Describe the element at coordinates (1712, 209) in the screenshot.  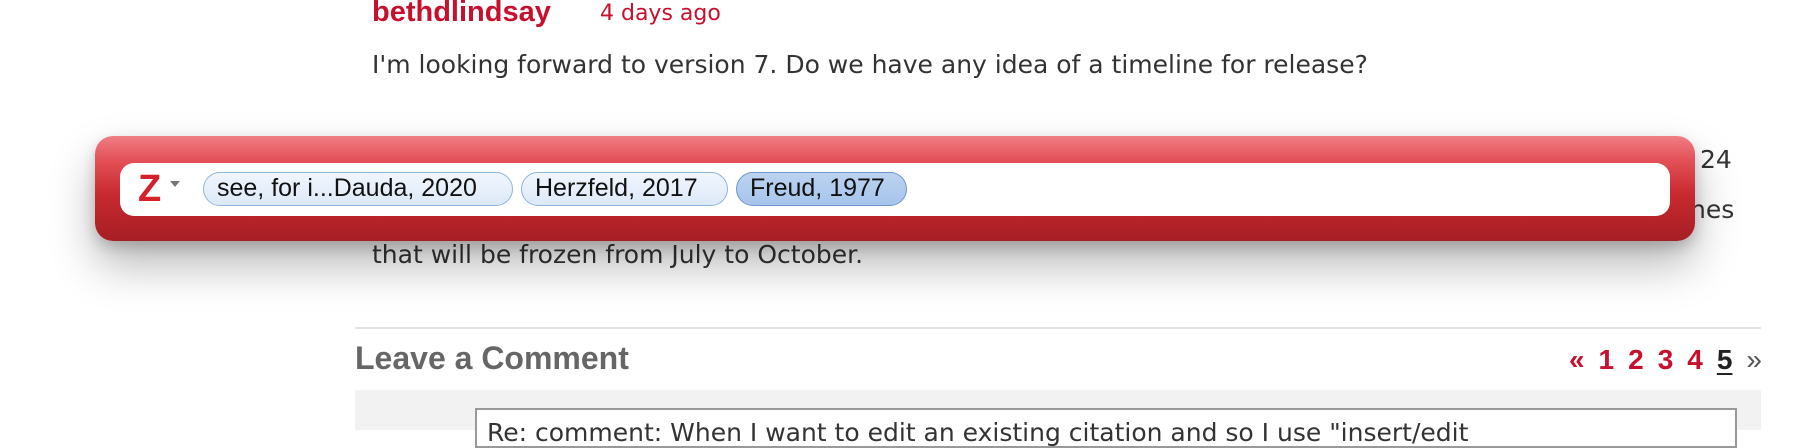
I see `comment-text-overflow: nes` at that location.